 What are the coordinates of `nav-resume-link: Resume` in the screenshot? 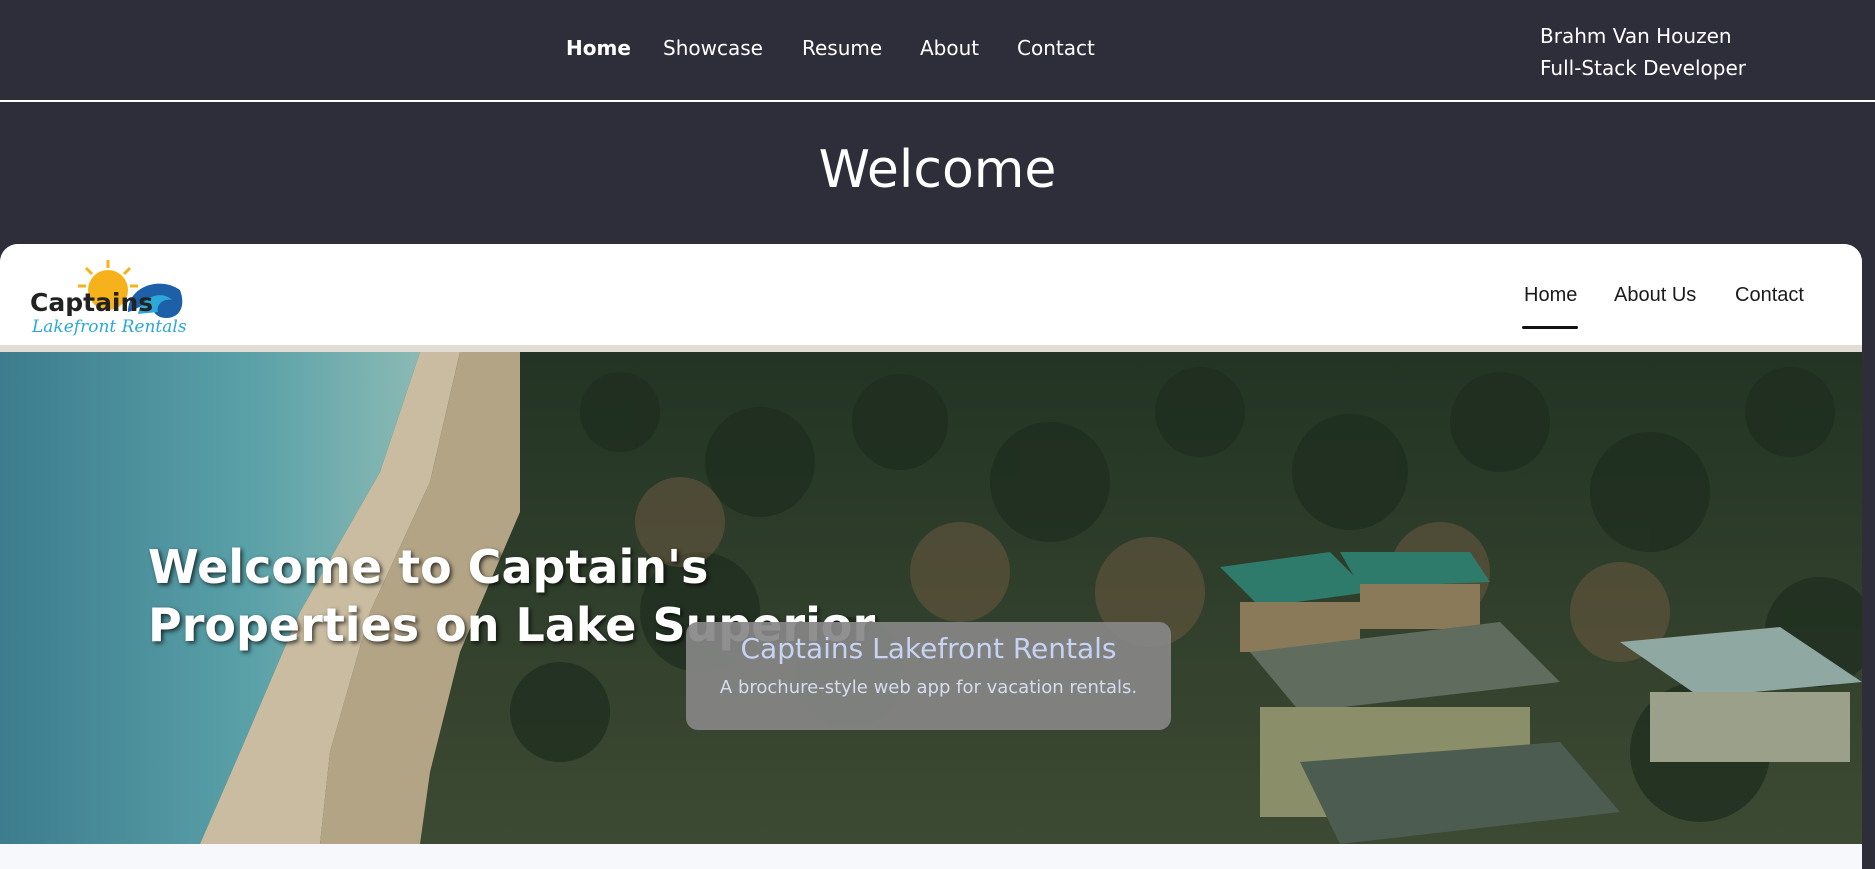 It's located at (842, 48).